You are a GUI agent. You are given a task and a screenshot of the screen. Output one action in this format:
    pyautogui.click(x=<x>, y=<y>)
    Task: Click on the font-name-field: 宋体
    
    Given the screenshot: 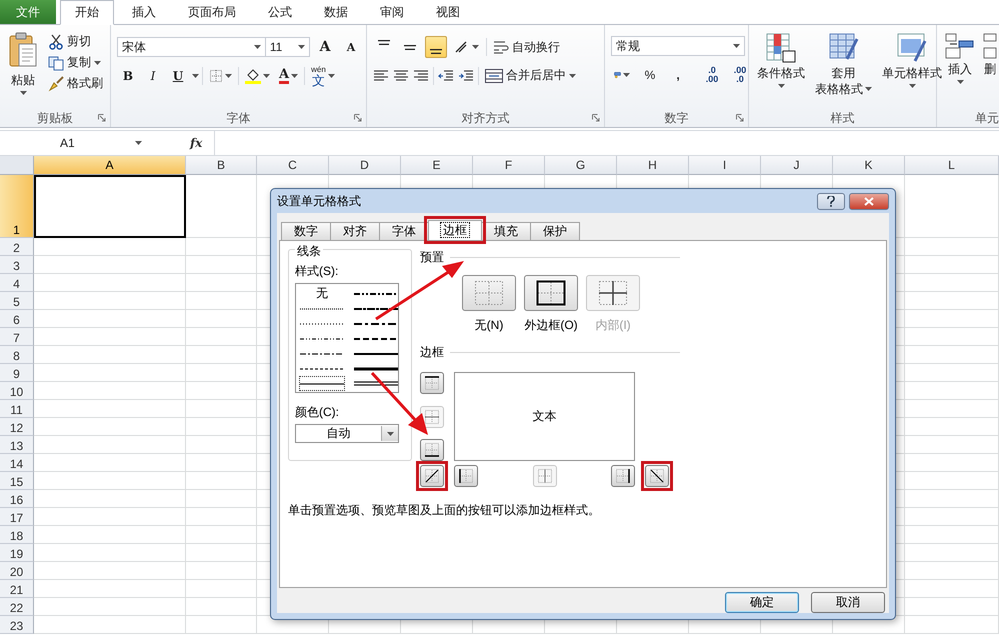 What is the action you would take?
    pyautogui.click(x=191, y=47)
    